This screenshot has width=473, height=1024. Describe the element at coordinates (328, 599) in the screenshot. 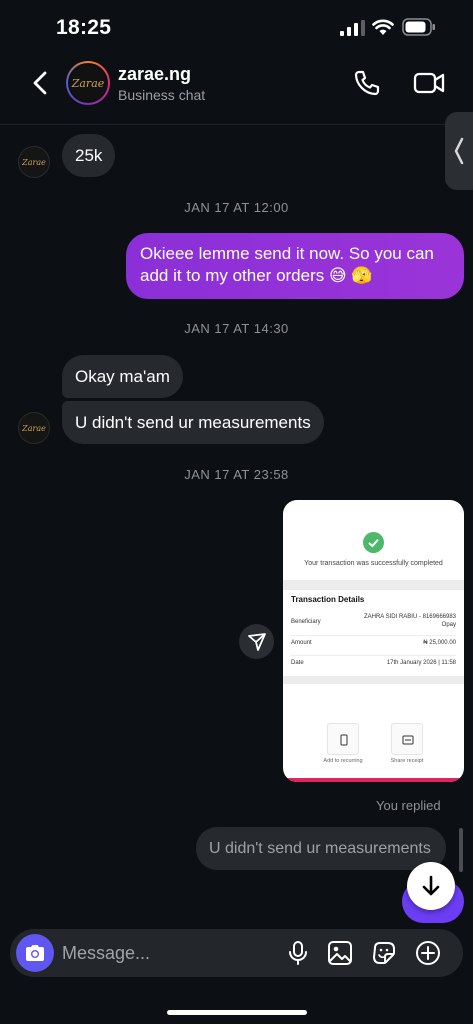

I see `receipt-details-title: Transaction Details` at that location.